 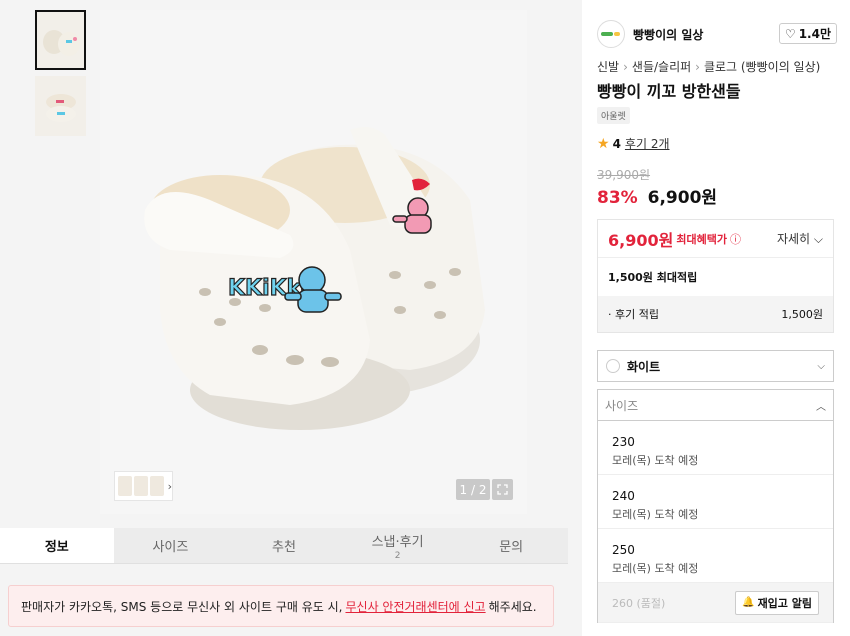 I want to click on size-value: 250, so click(x=623, y=550).